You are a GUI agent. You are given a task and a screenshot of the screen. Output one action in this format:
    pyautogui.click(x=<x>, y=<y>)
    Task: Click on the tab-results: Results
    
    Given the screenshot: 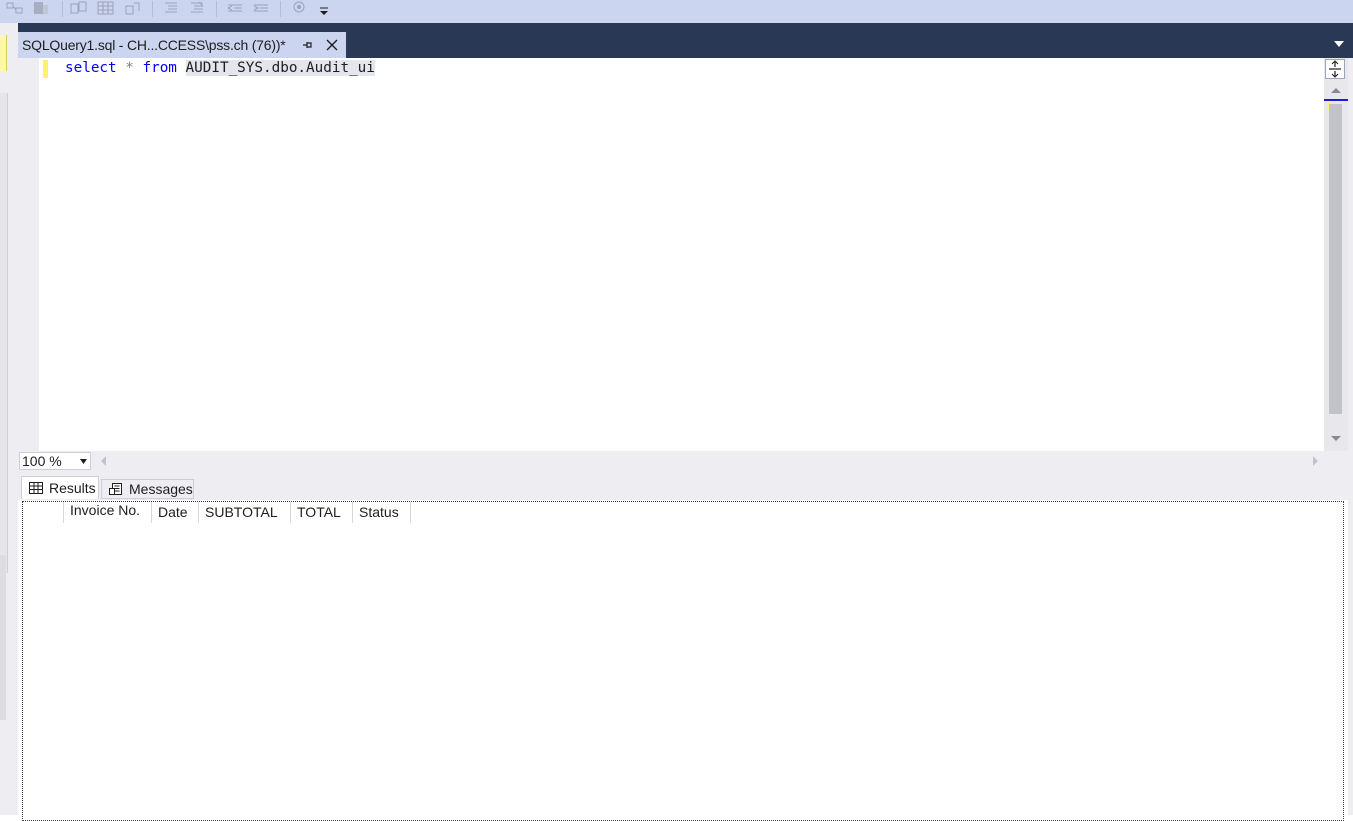 What is the action you would take?
    pyautogui.click(x=60, y=487)
    